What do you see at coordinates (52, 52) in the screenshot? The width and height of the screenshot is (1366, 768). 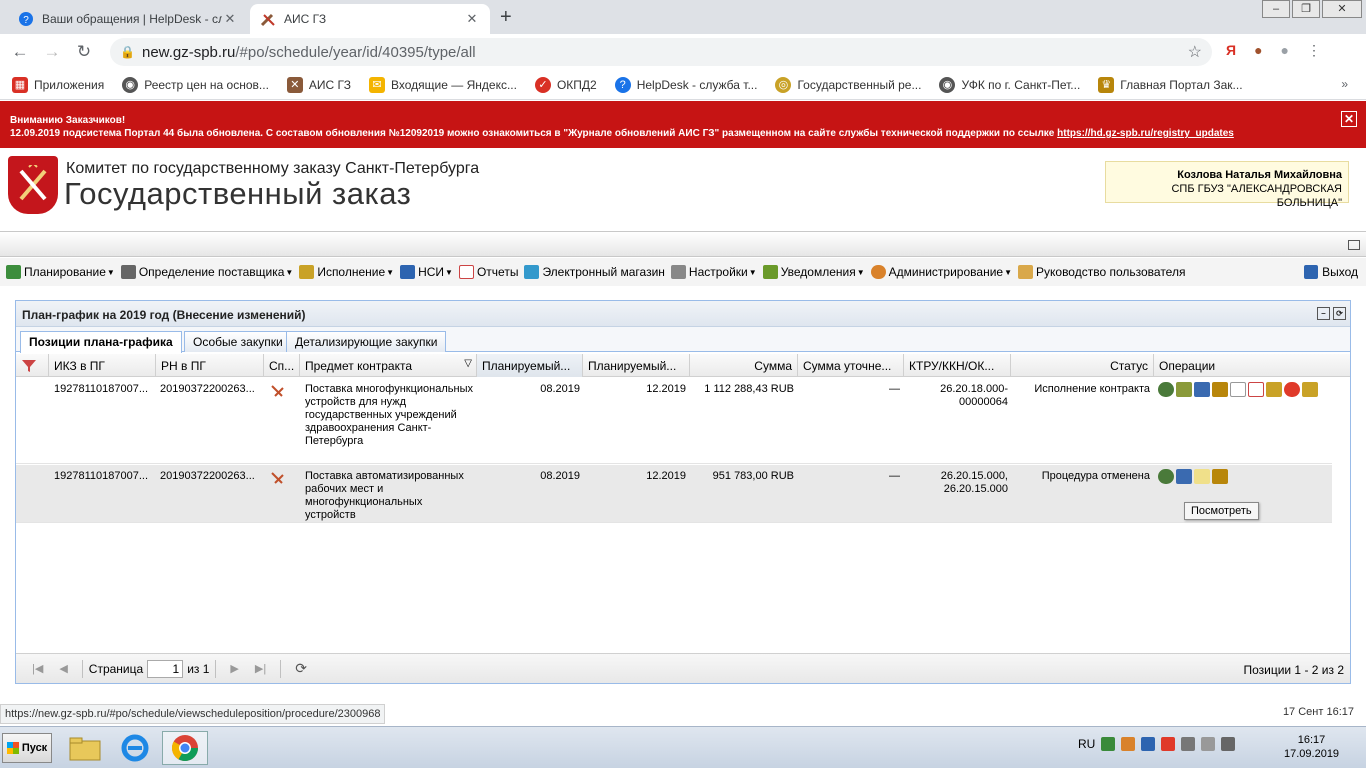 I see `forward-icon: →` at bounding box center [52, 52].